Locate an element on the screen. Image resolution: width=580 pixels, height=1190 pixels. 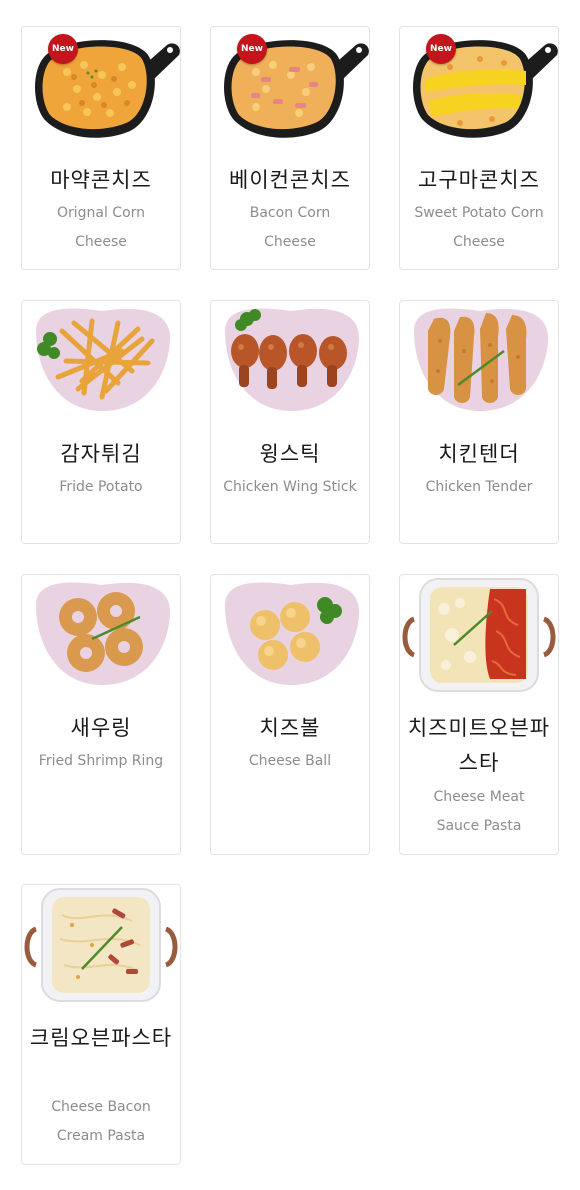
menu-name-ko: 크림오븐파스타 is located at coordinates (101, 1038).